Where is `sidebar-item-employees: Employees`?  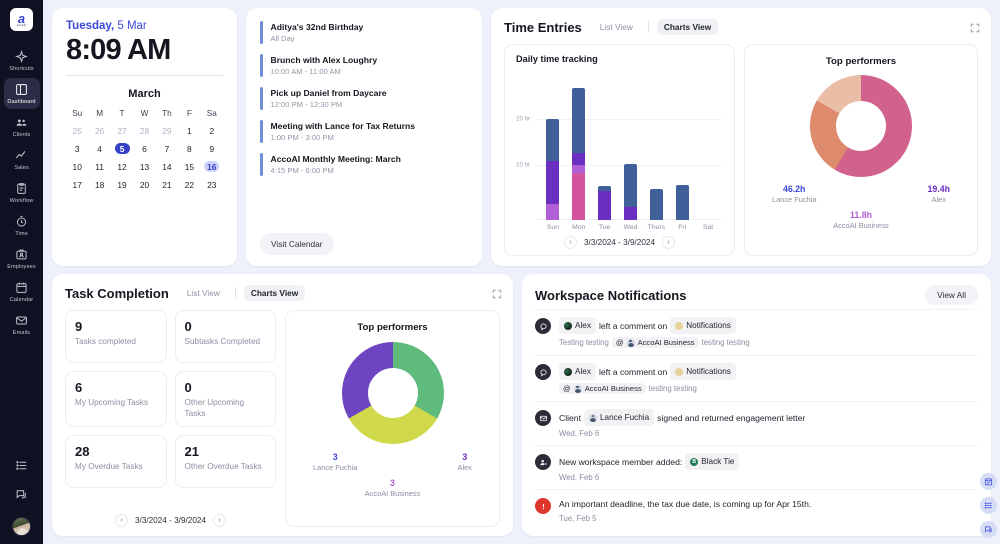 sidebar-item-employees: Employees is located at coordinates (22, 258).